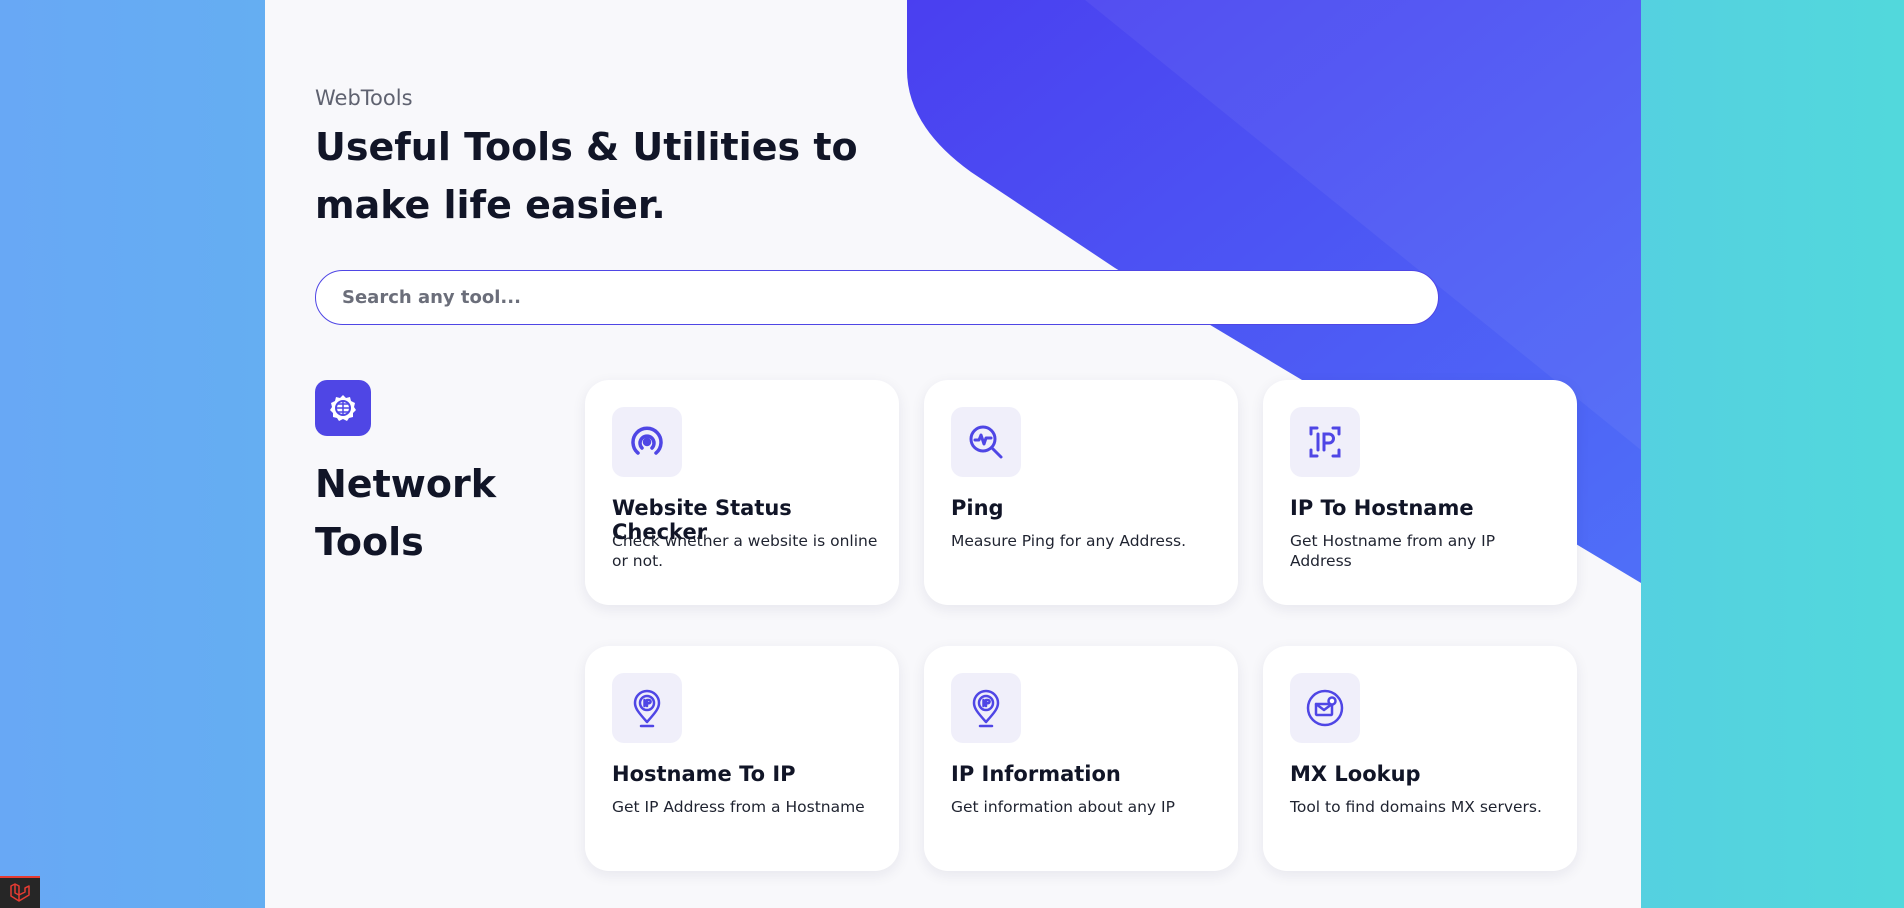 This screenshot has width=1904, height=908. I want to click on tool-title: MX Lookup, so click(1355, 774).